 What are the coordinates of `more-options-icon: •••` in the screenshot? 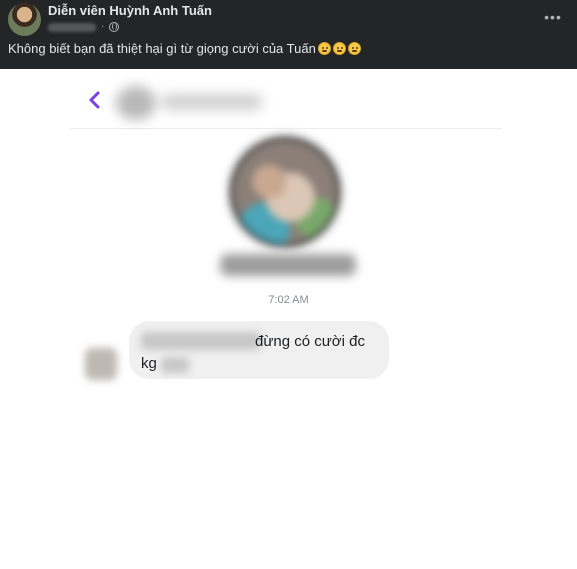 It's located at (553, 17).